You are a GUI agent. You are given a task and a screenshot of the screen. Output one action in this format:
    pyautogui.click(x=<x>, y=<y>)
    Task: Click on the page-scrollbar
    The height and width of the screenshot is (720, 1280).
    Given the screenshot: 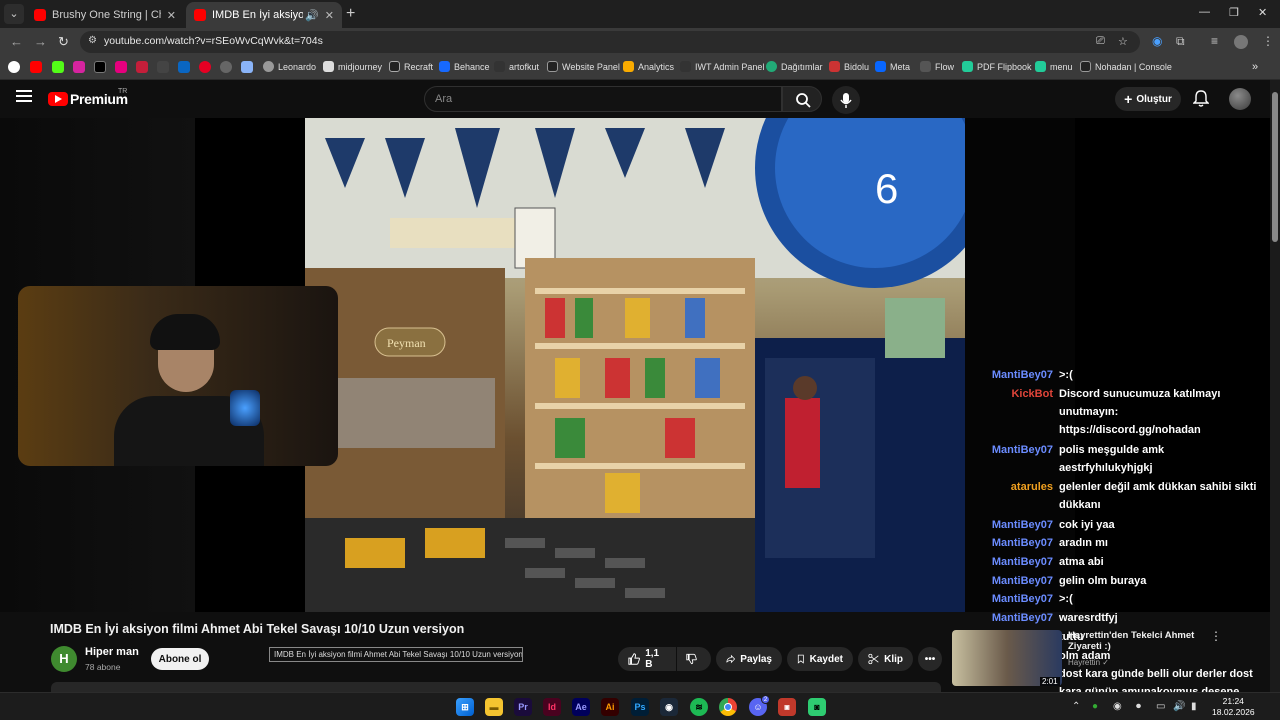 What is the action you would take?
    pyautogui.click(x=1275, y=386)
    